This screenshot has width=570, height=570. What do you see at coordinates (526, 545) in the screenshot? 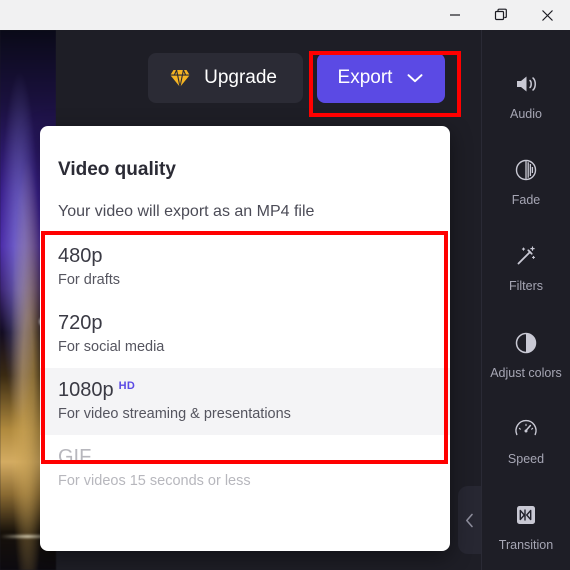
I see `sidebar-item-label: Transition` at bounding box center [526, 545].